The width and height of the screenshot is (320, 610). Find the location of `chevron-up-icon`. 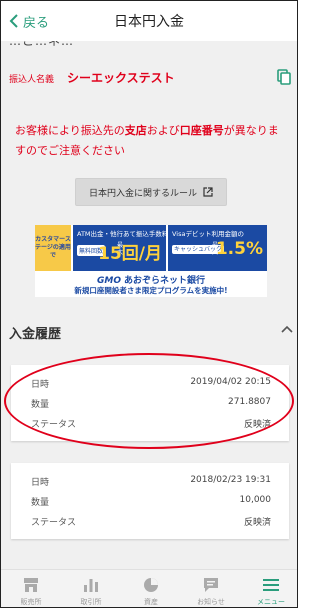

chevron-up-icon is located at coordinates (287, 329).